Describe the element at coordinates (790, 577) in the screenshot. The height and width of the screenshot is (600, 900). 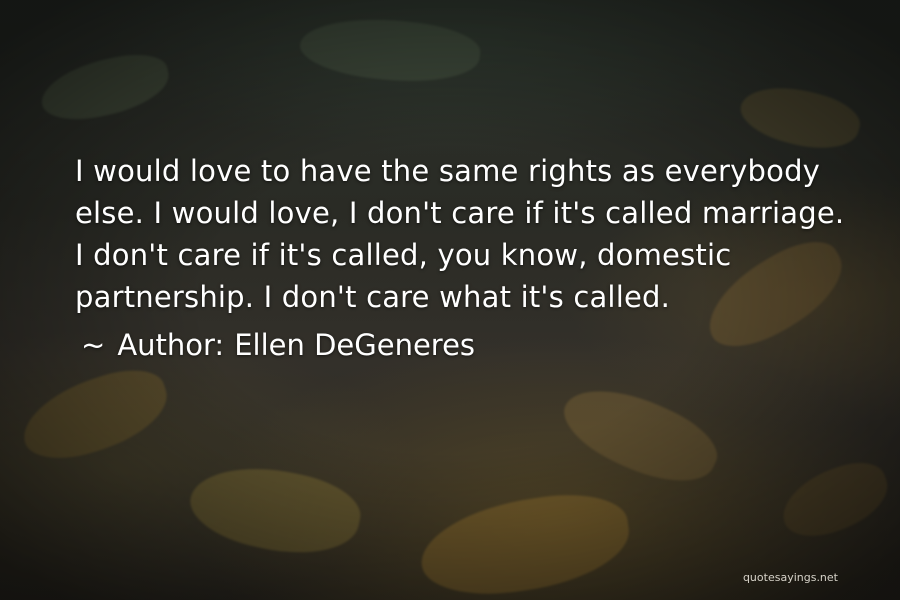
I see `watermark: quotesayings.net` at that location.